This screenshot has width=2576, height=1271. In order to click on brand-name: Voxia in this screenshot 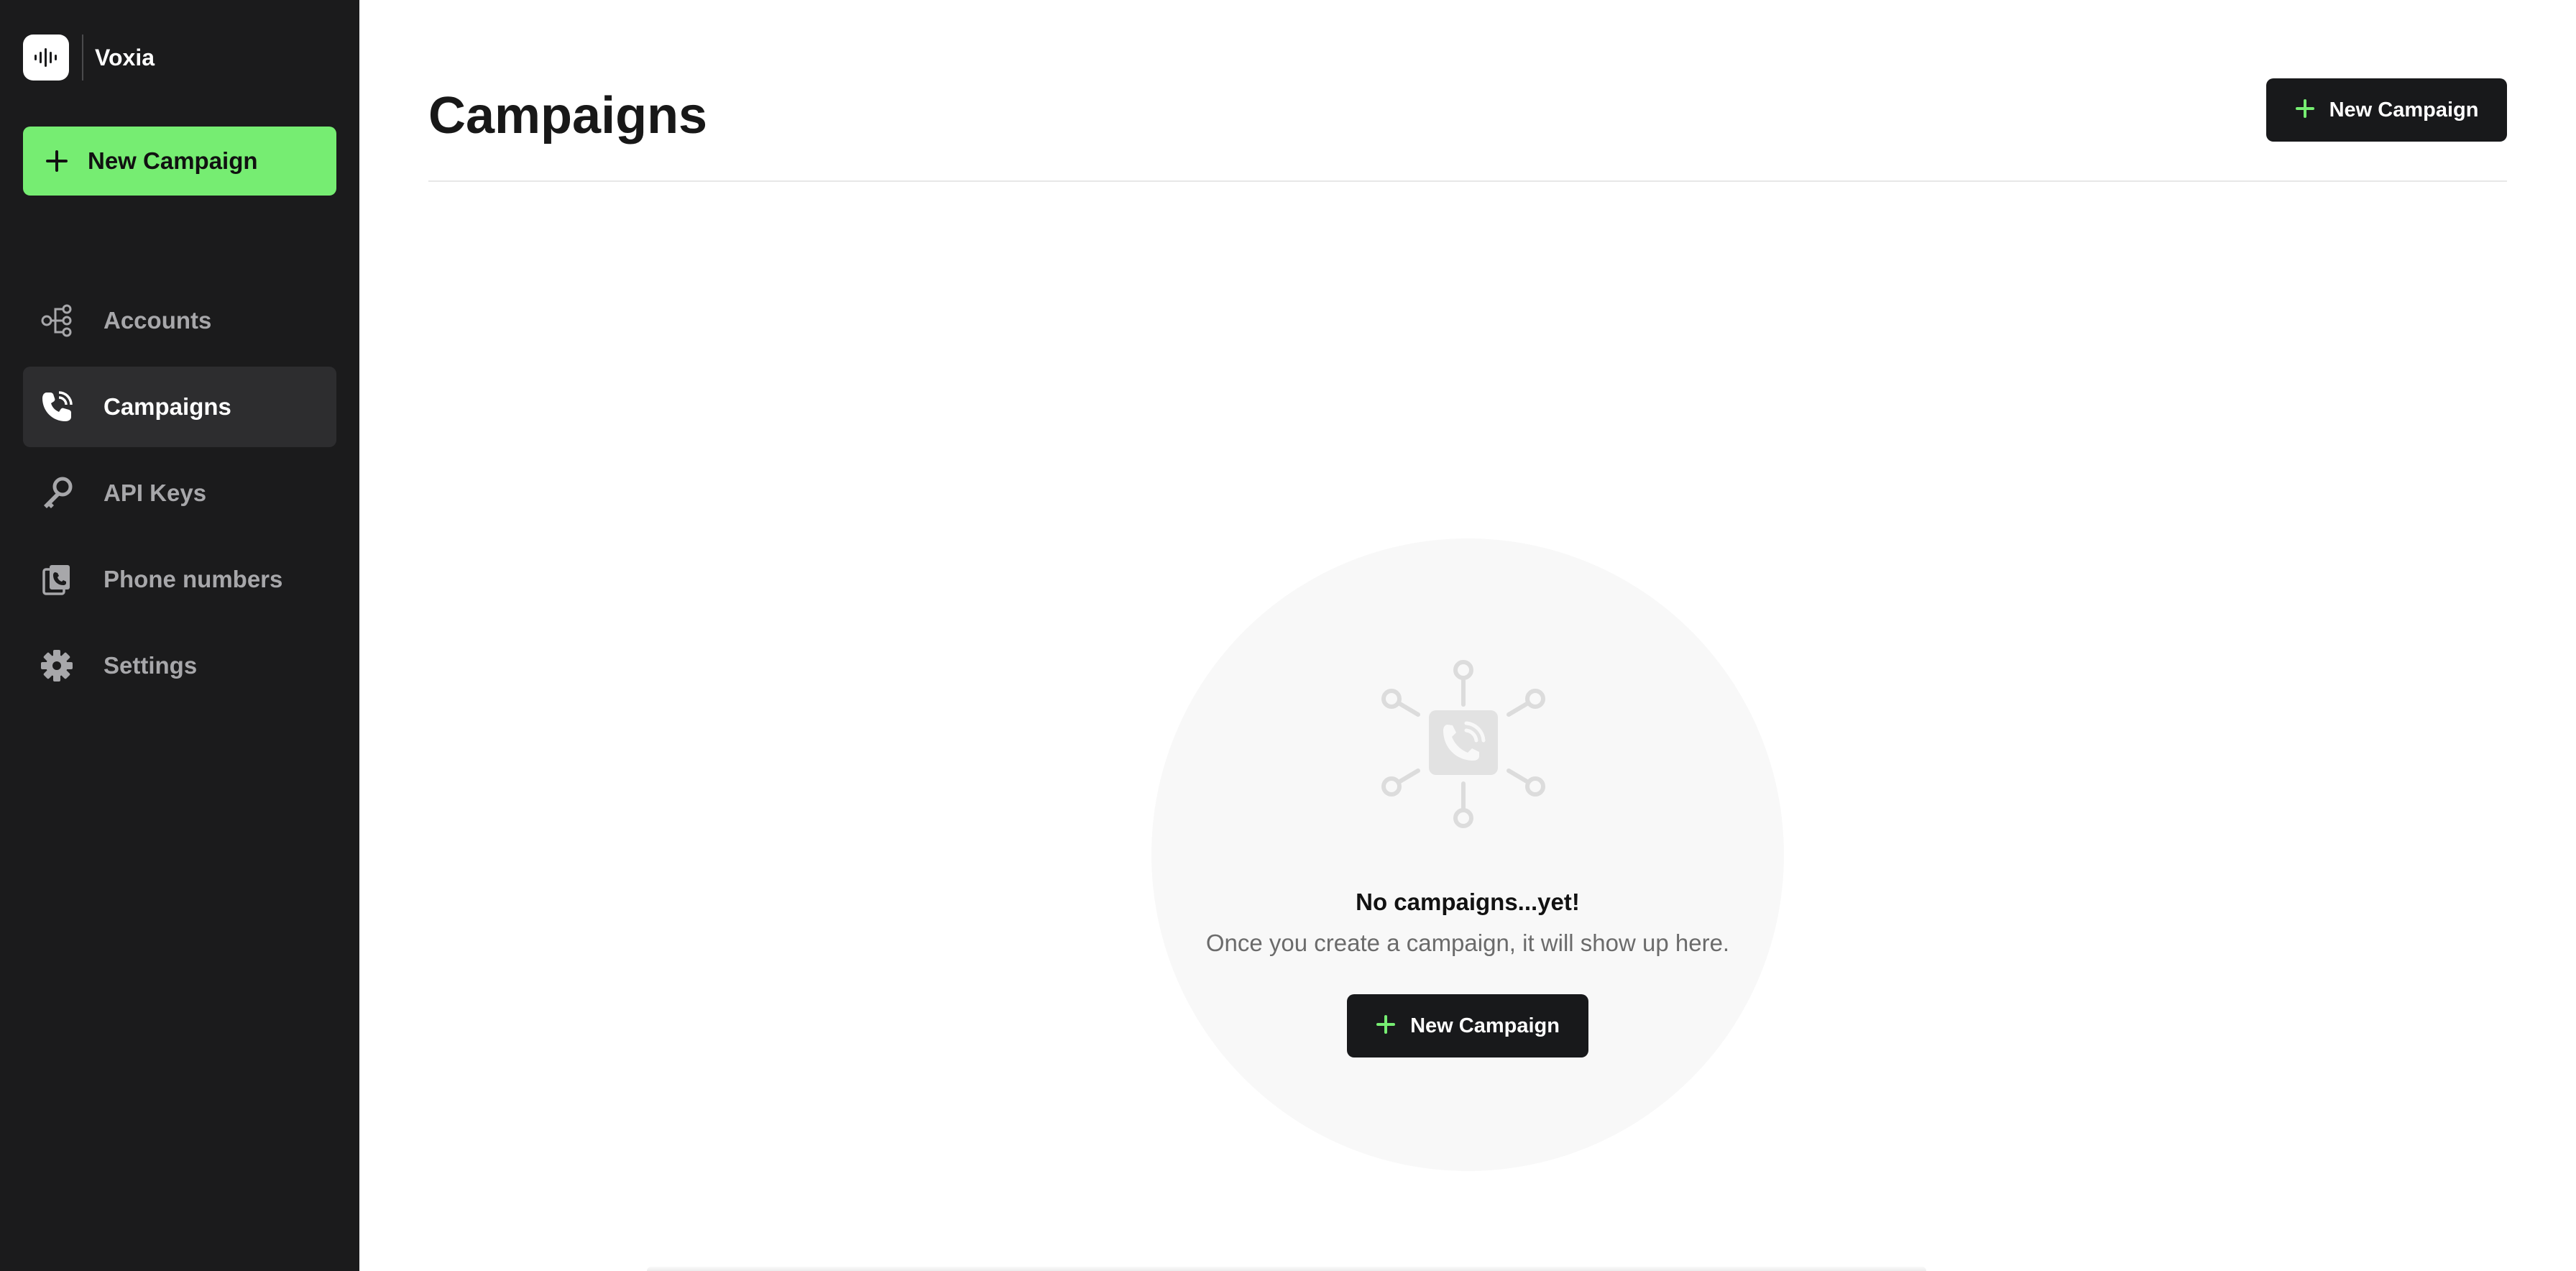, I will do `click(125, 57)`.